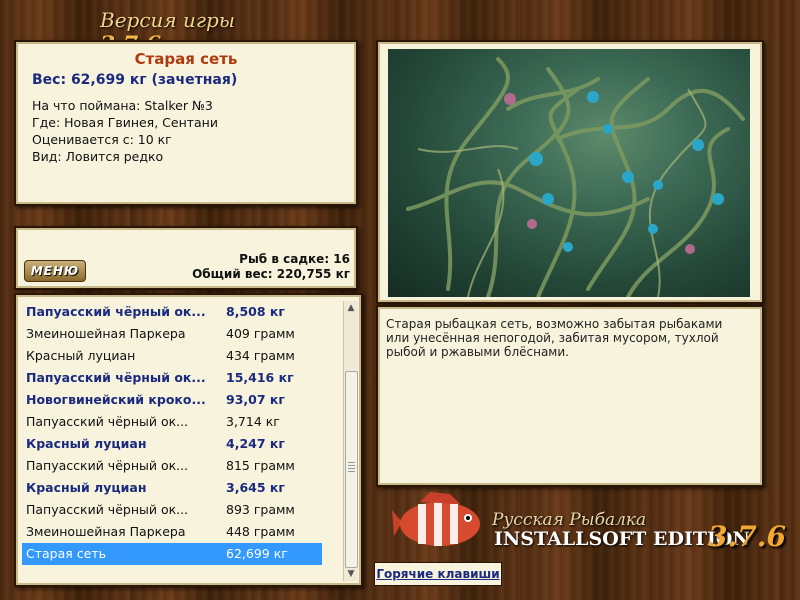  I want to click on scroll-up-arrow-icon: ▲, so click(351, 308).